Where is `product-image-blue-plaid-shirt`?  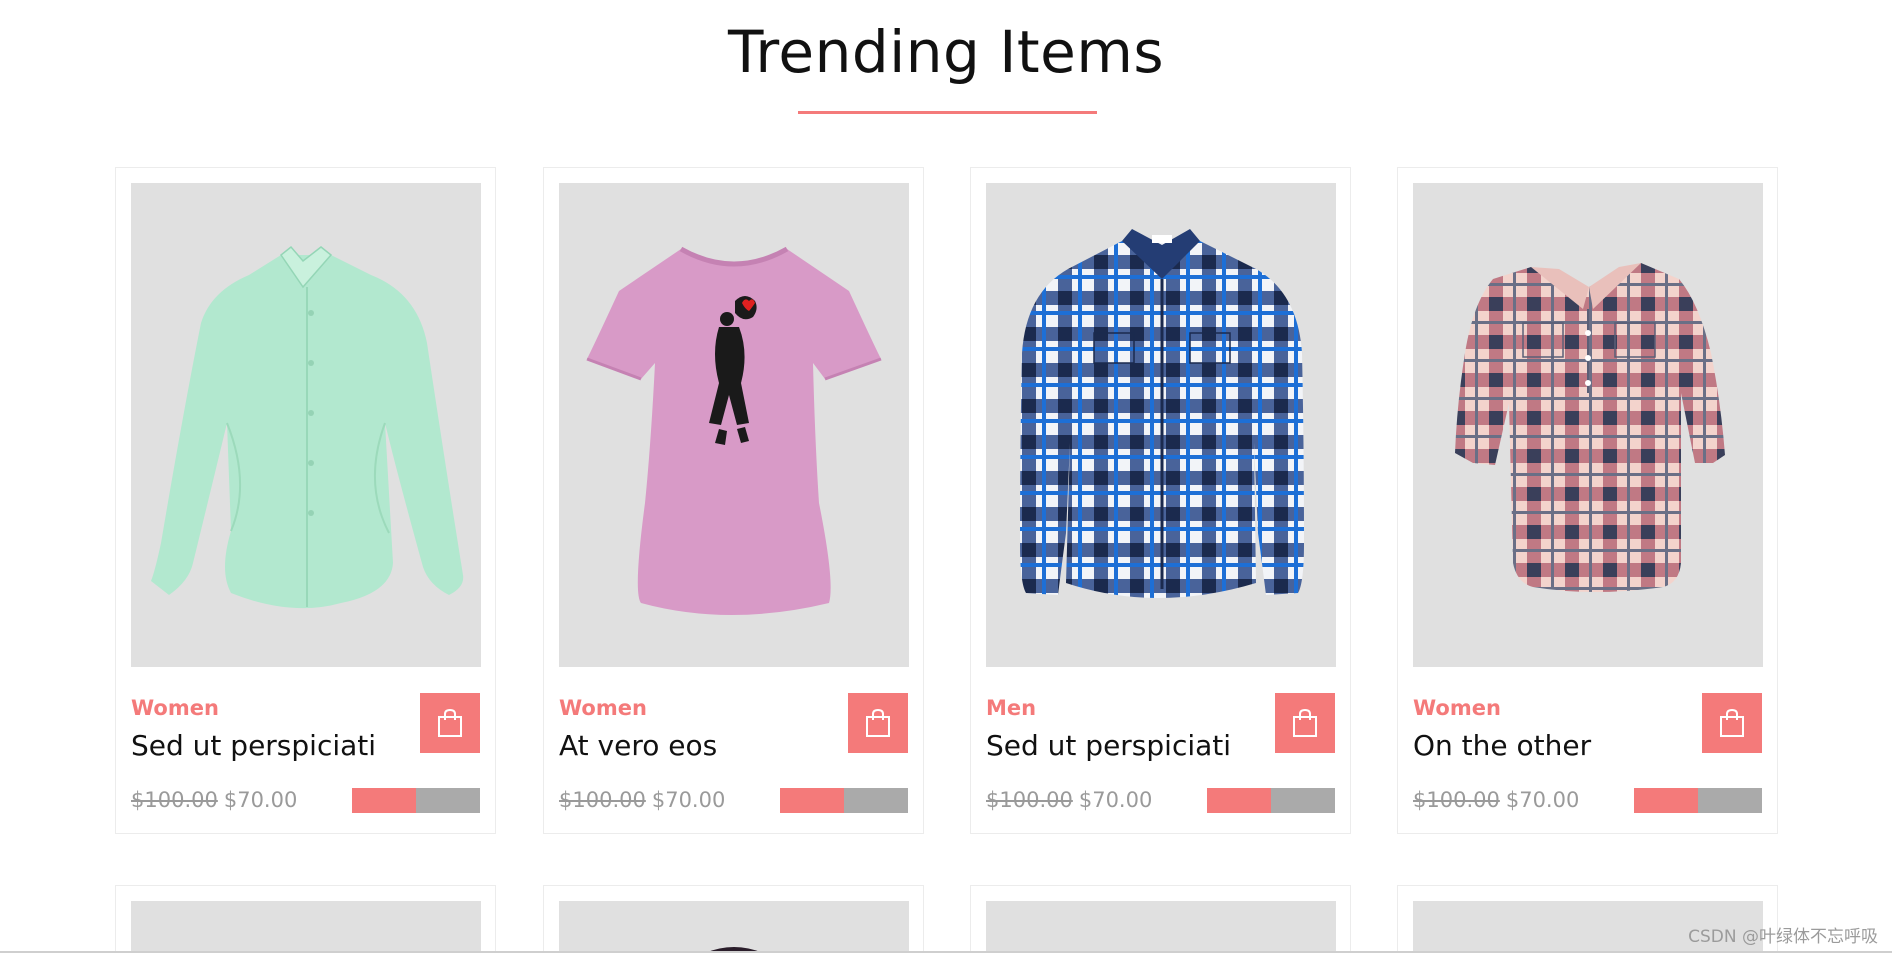
product-image-blue-plaid-shirt is located at coordinates (1161, 425).